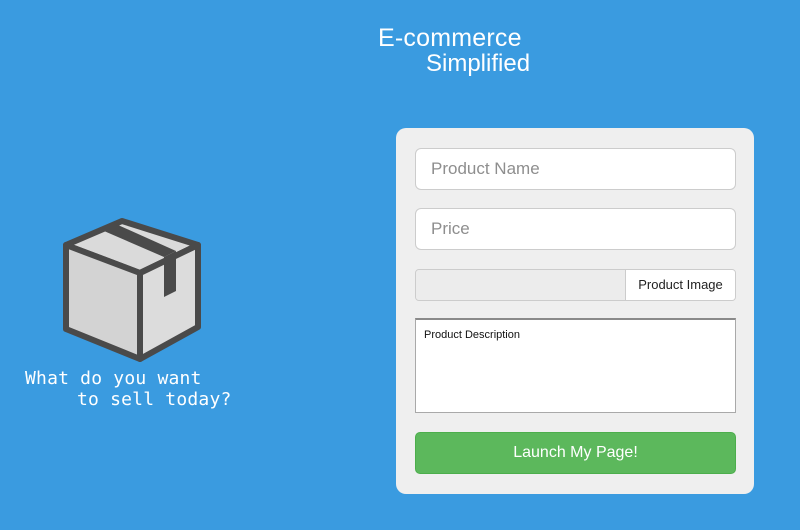 This screenshot has height=530, width=800. What do you see at coordinates (575, 169) in the screenshot?
I see `product-name-input` at bounding box center [575, 169].